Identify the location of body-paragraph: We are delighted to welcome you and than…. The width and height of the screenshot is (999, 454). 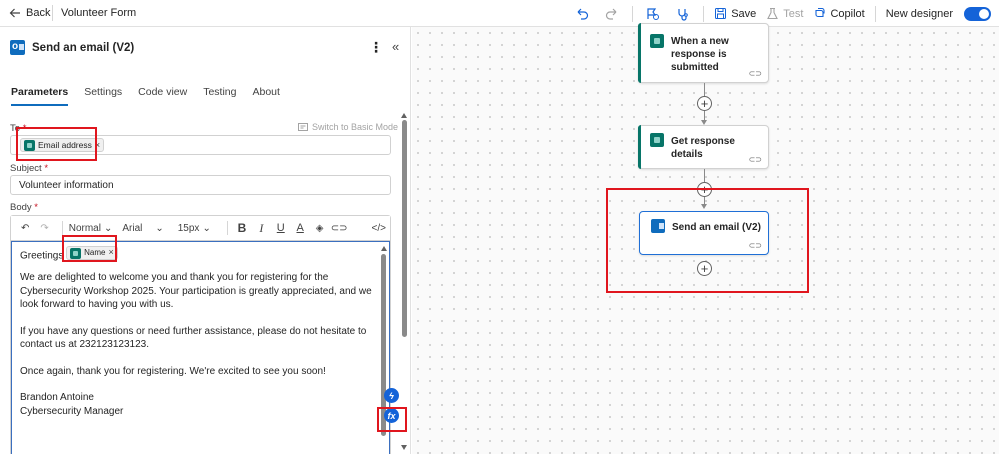
(196, 291).